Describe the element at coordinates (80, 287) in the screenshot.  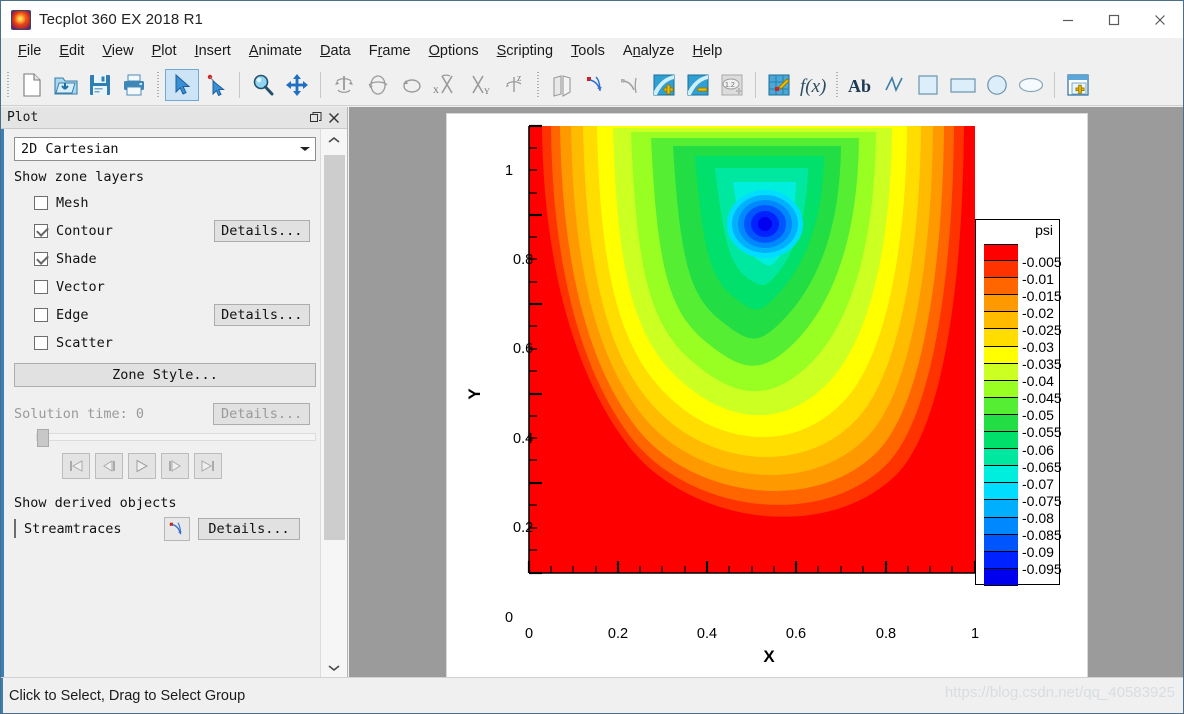
I see `vector-label: Vector` at that location.